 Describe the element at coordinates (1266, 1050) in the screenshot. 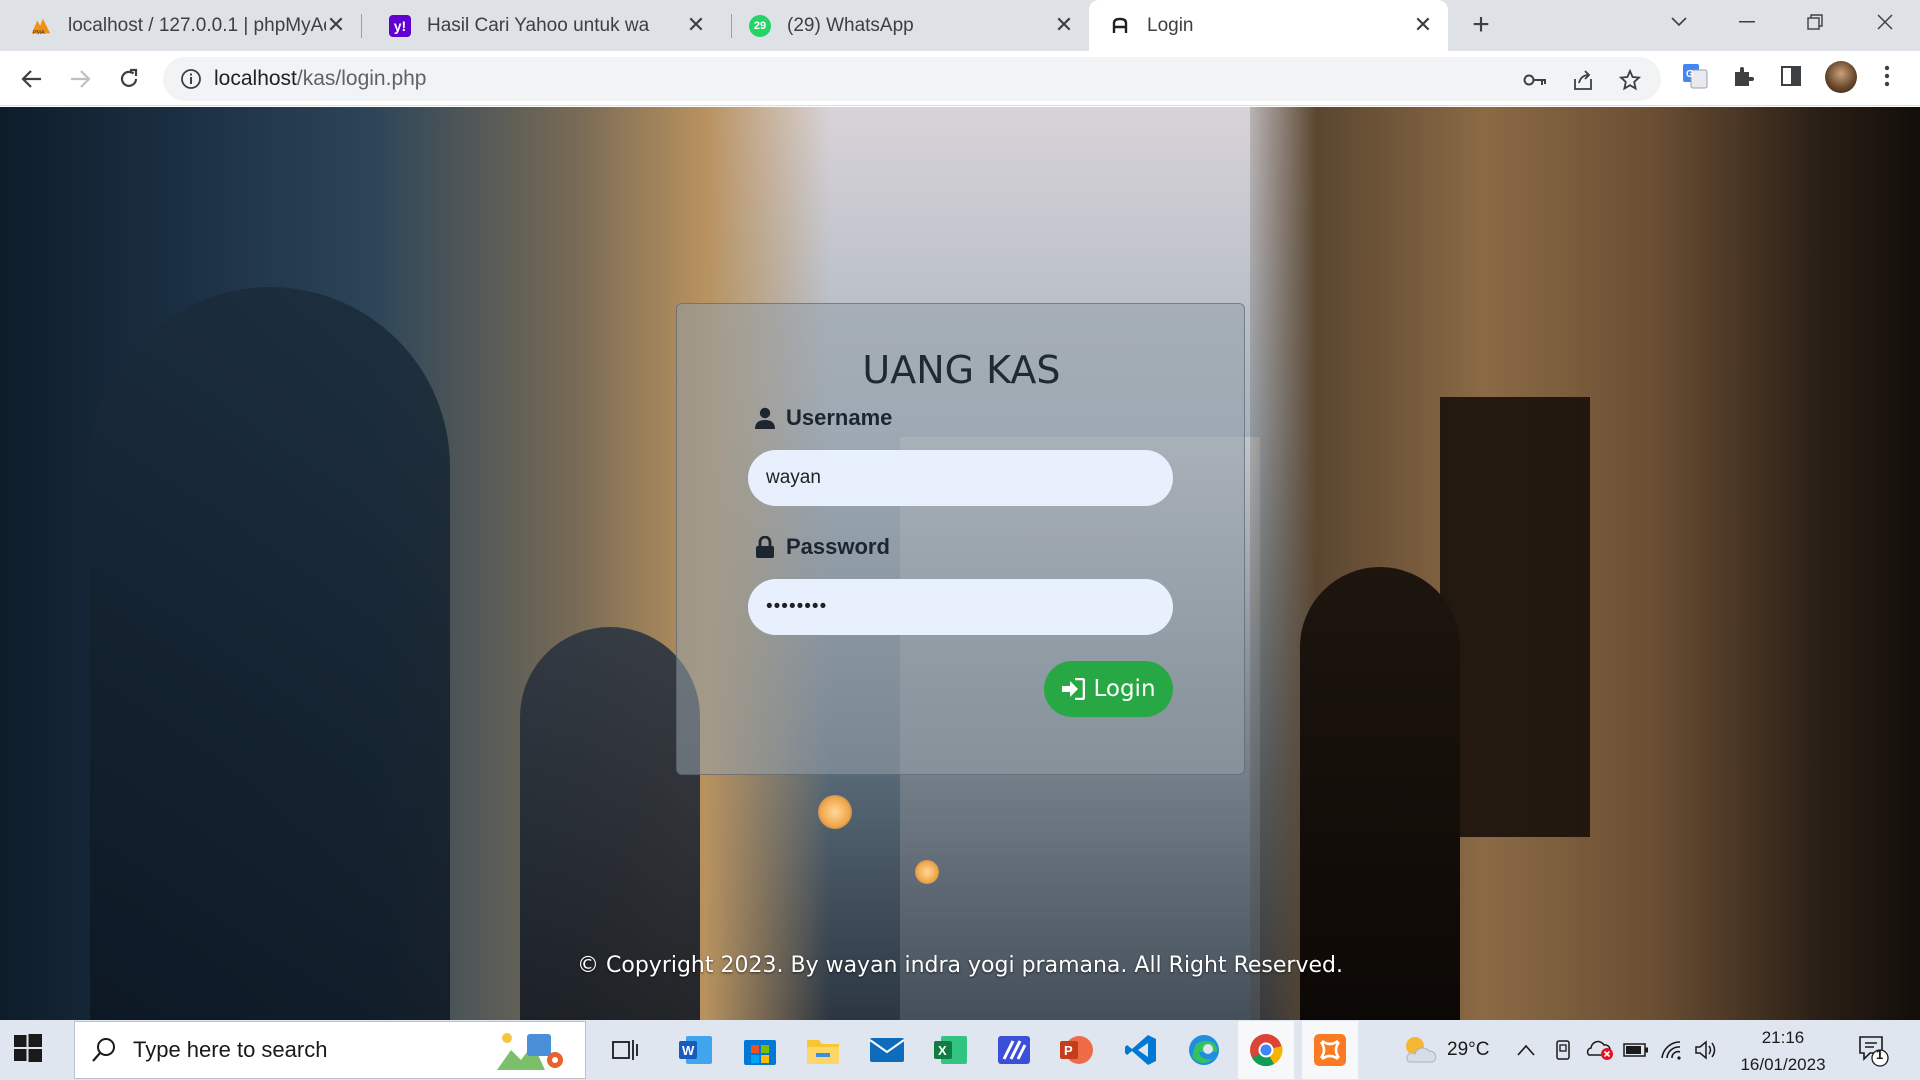

I see `chrome-icon` at that location.